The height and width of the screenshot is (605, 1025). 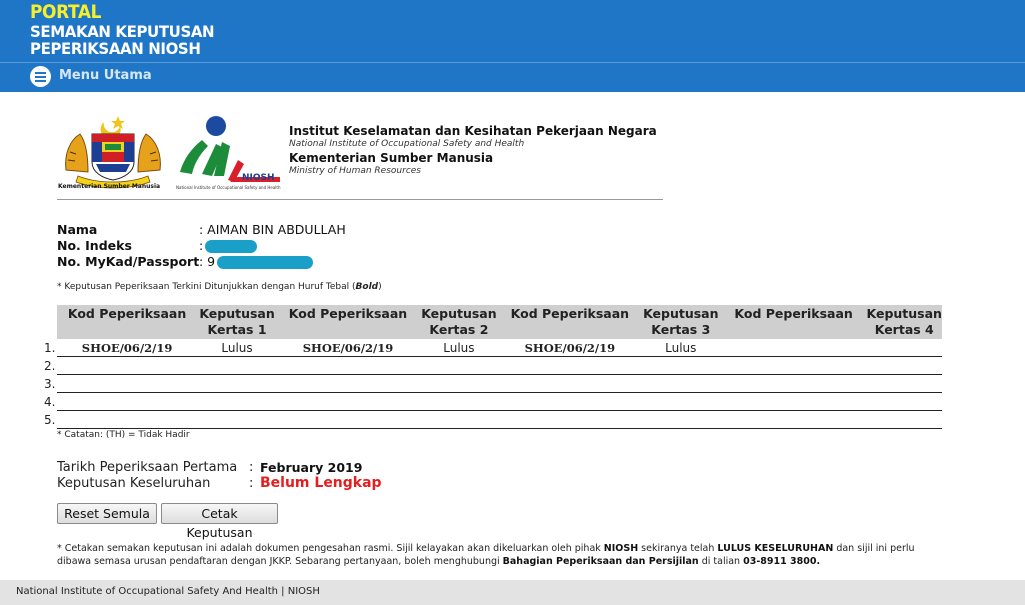 I want to click on overall-result-colon: :, so click(x=251, y=483).